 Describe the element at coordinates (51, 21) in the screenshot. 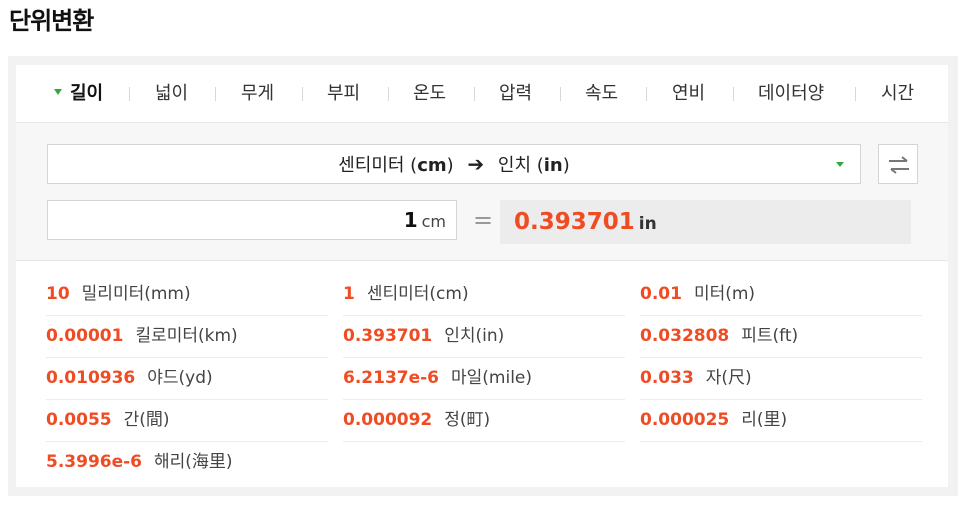

I see `page-title: 단위변환` at that location.